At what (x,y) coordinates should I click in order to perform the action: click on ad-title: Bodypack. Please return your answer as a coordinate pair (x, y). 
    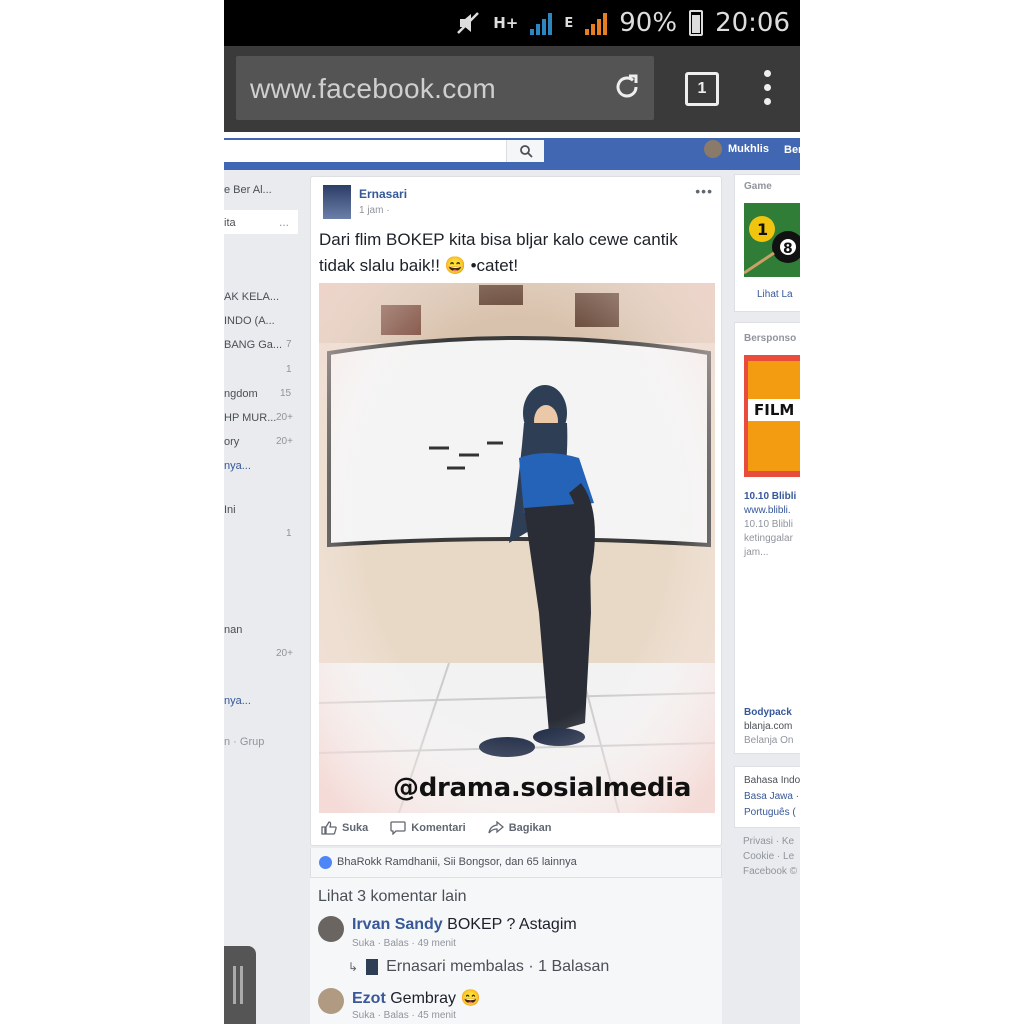
    Looking at the image, I should click on (768, 712).